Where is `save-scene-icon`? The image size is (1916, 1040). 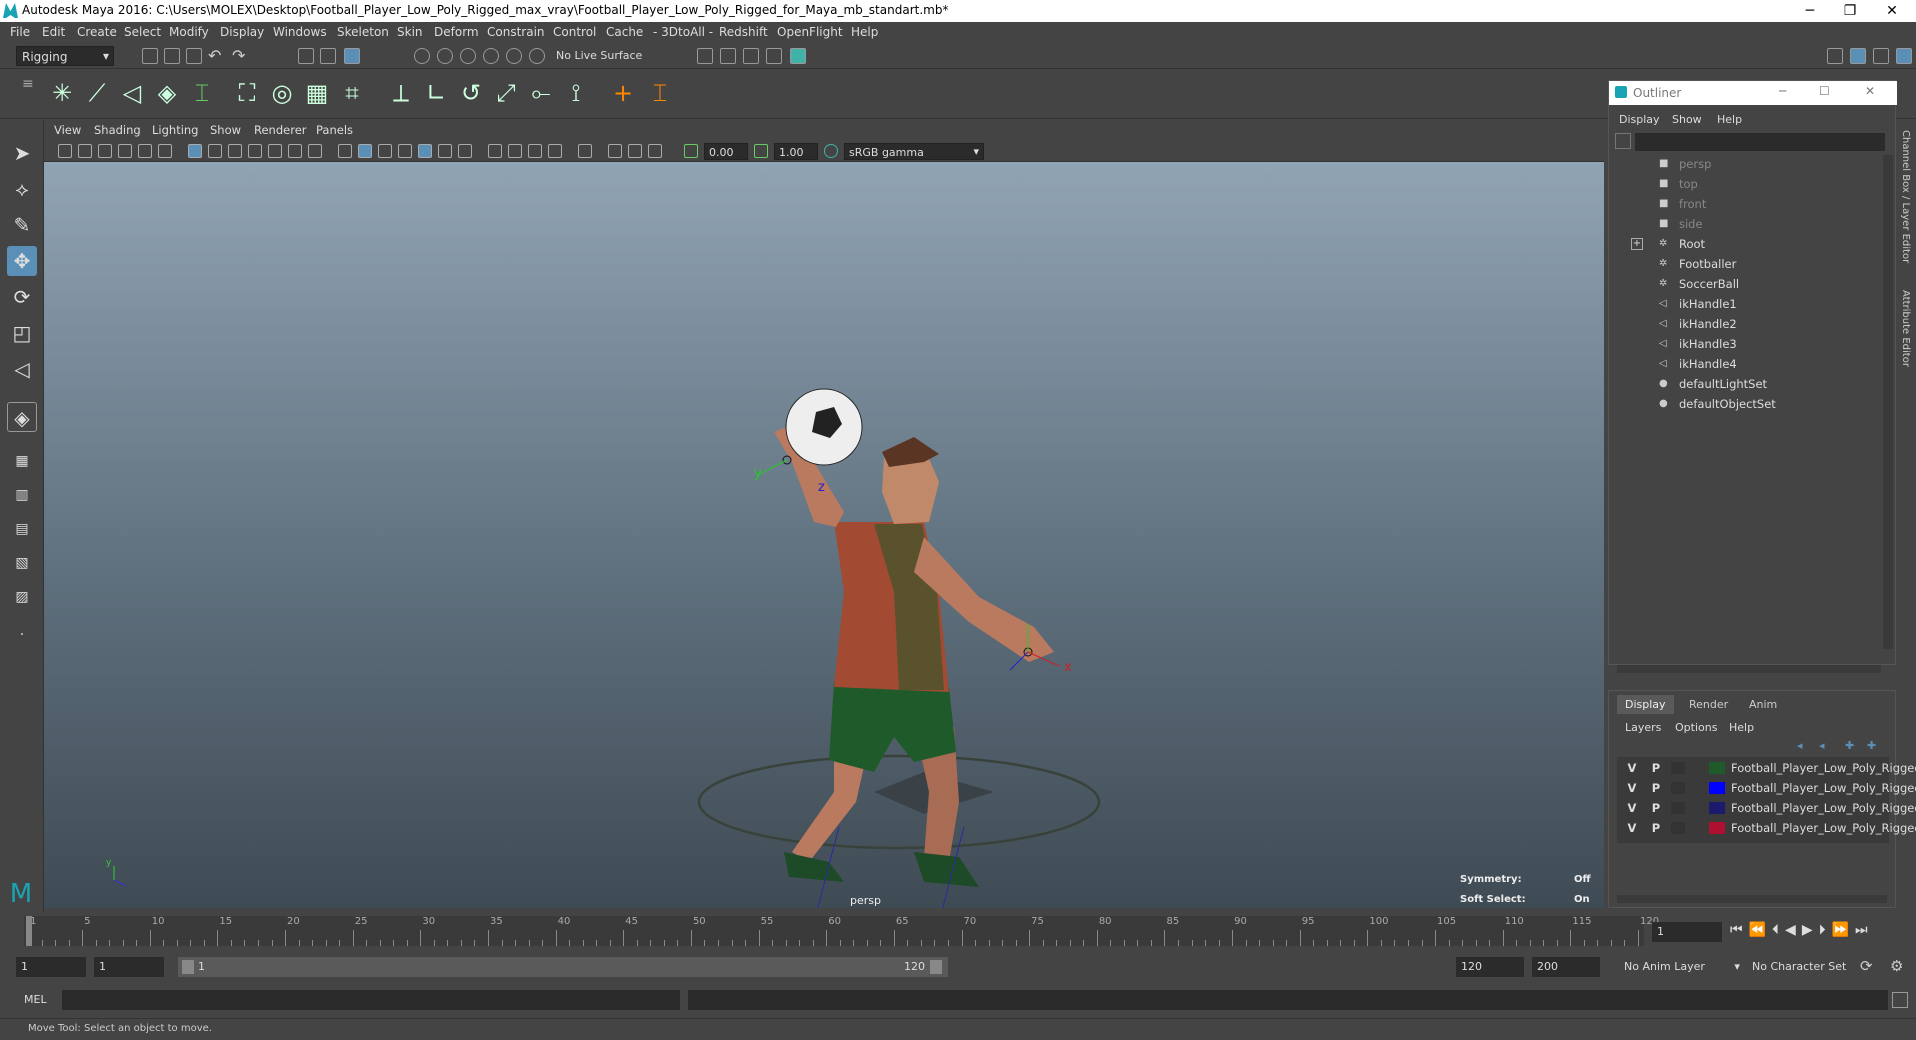
save-scene-icon is located at coordinates (194, 56).